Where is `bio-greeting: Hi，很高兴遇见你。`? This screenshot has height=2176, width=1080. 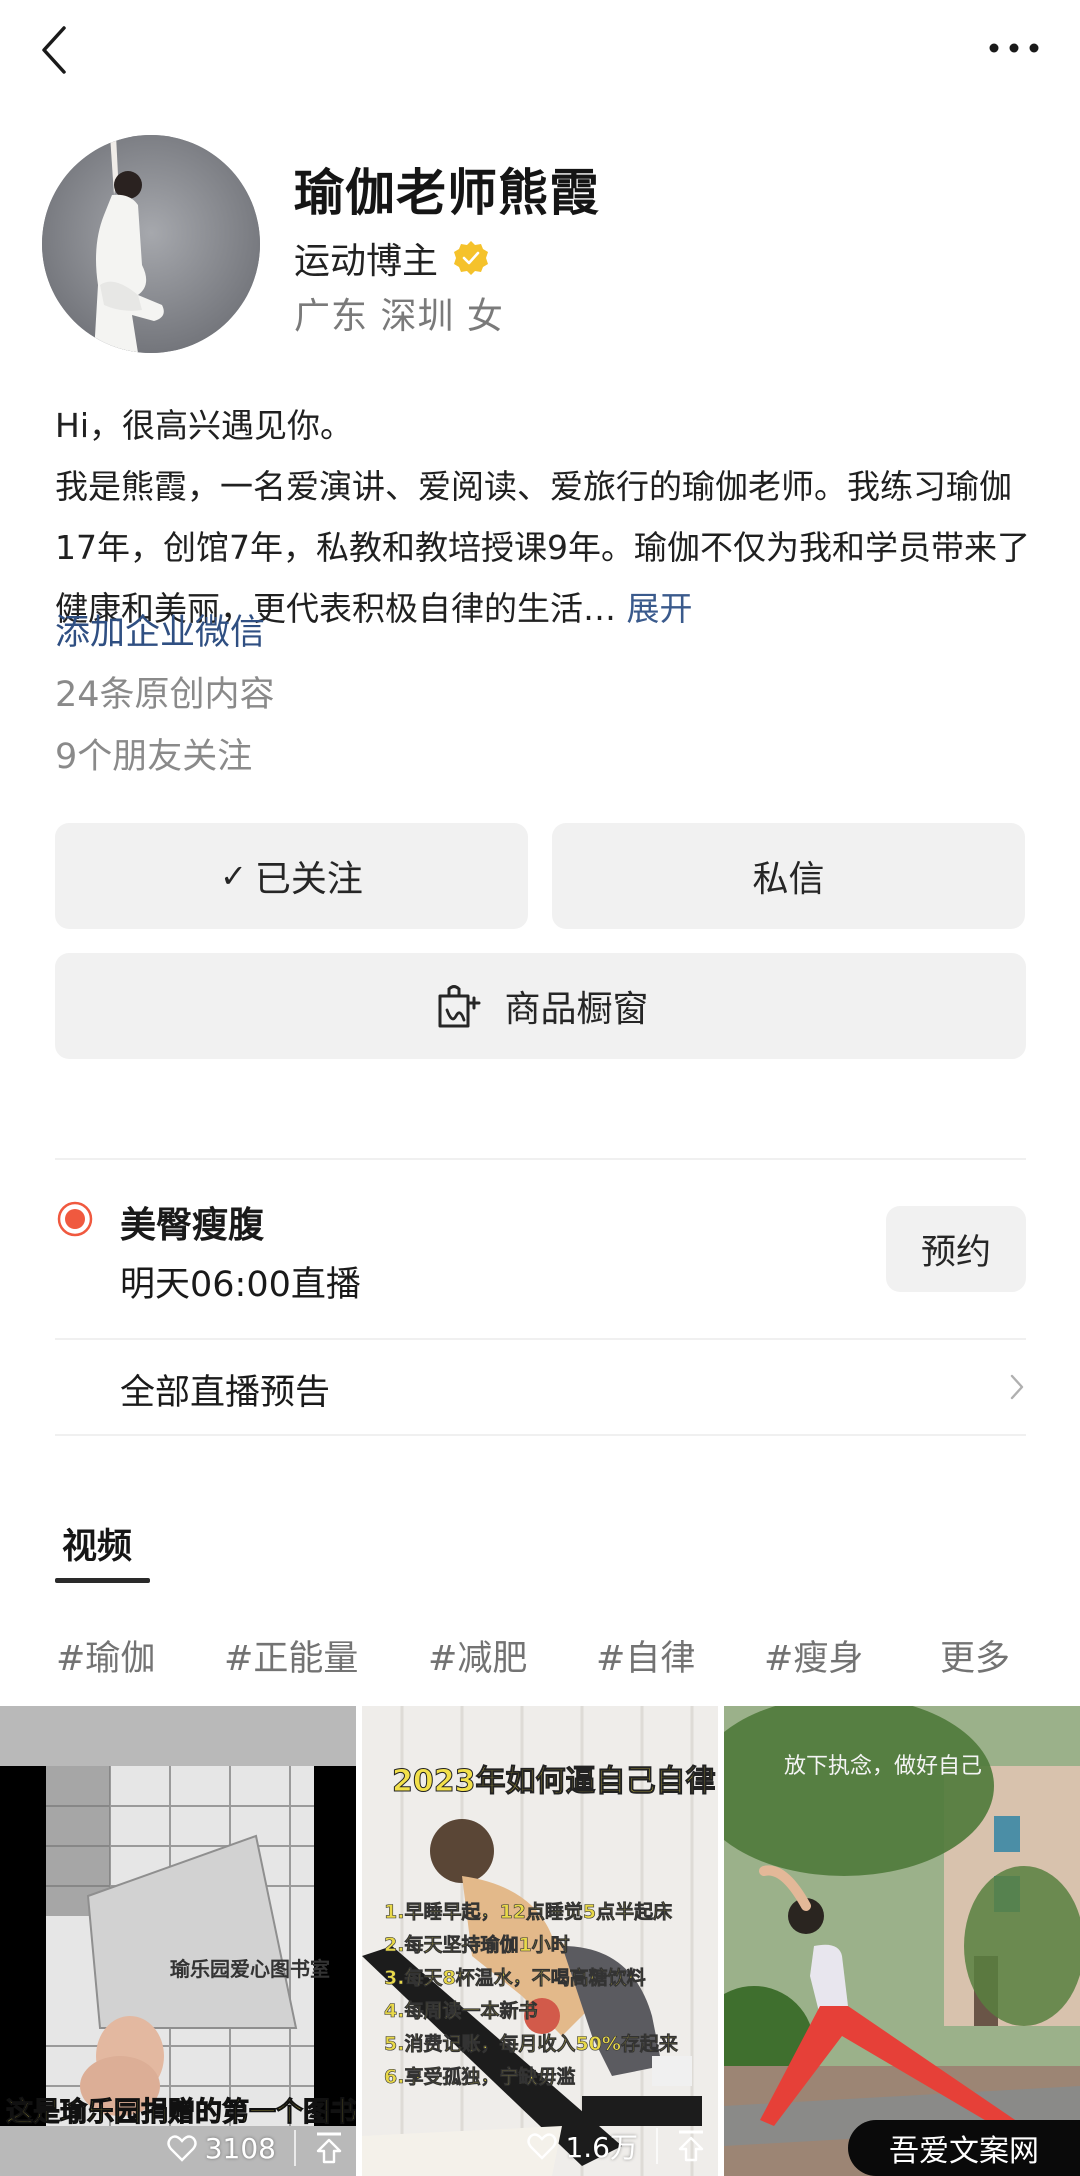 bio-greeting: Hi，很高兴遇见你。 is located at coordinates (204, 425).